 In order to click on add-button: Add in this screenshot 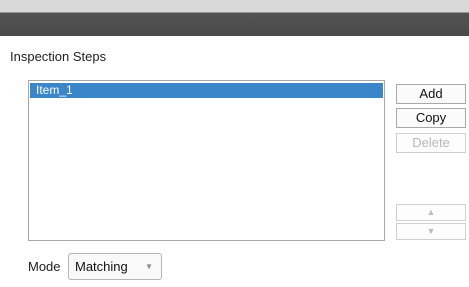, I will do `click(431, 94)`.